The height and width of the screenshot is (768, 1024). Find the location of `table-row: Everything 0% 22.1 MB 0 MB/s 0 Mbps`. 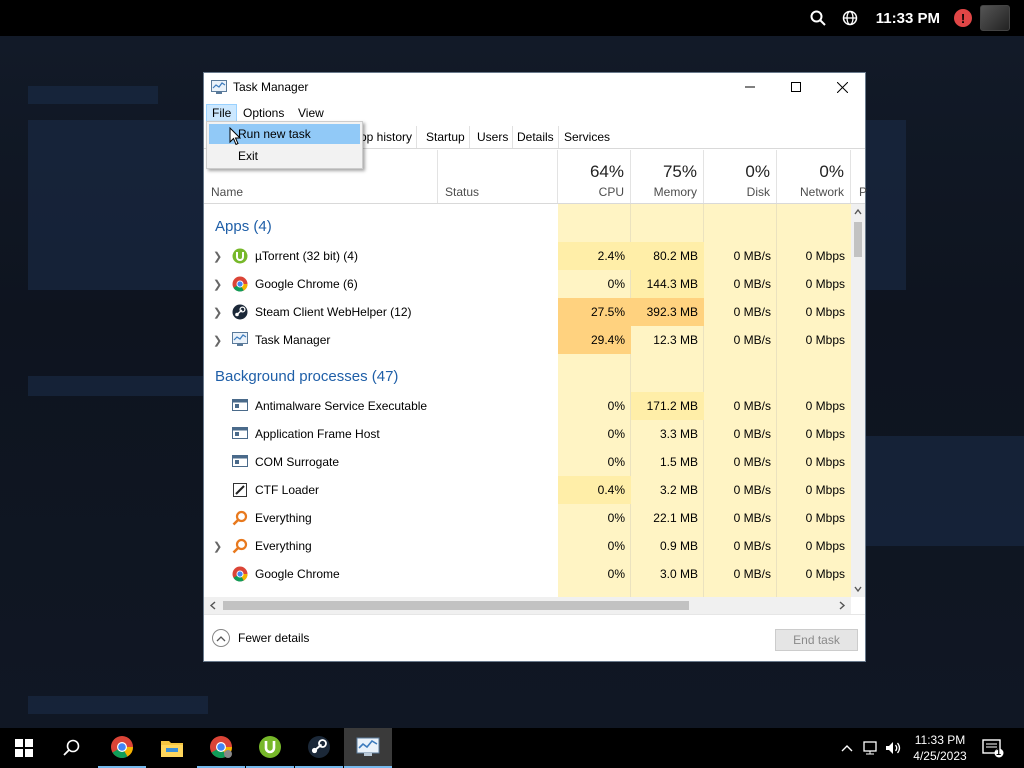

table-row: Everything 0% 22.1 MB 0 MB/s 0 Mbps is located at coordinates (527, 518).